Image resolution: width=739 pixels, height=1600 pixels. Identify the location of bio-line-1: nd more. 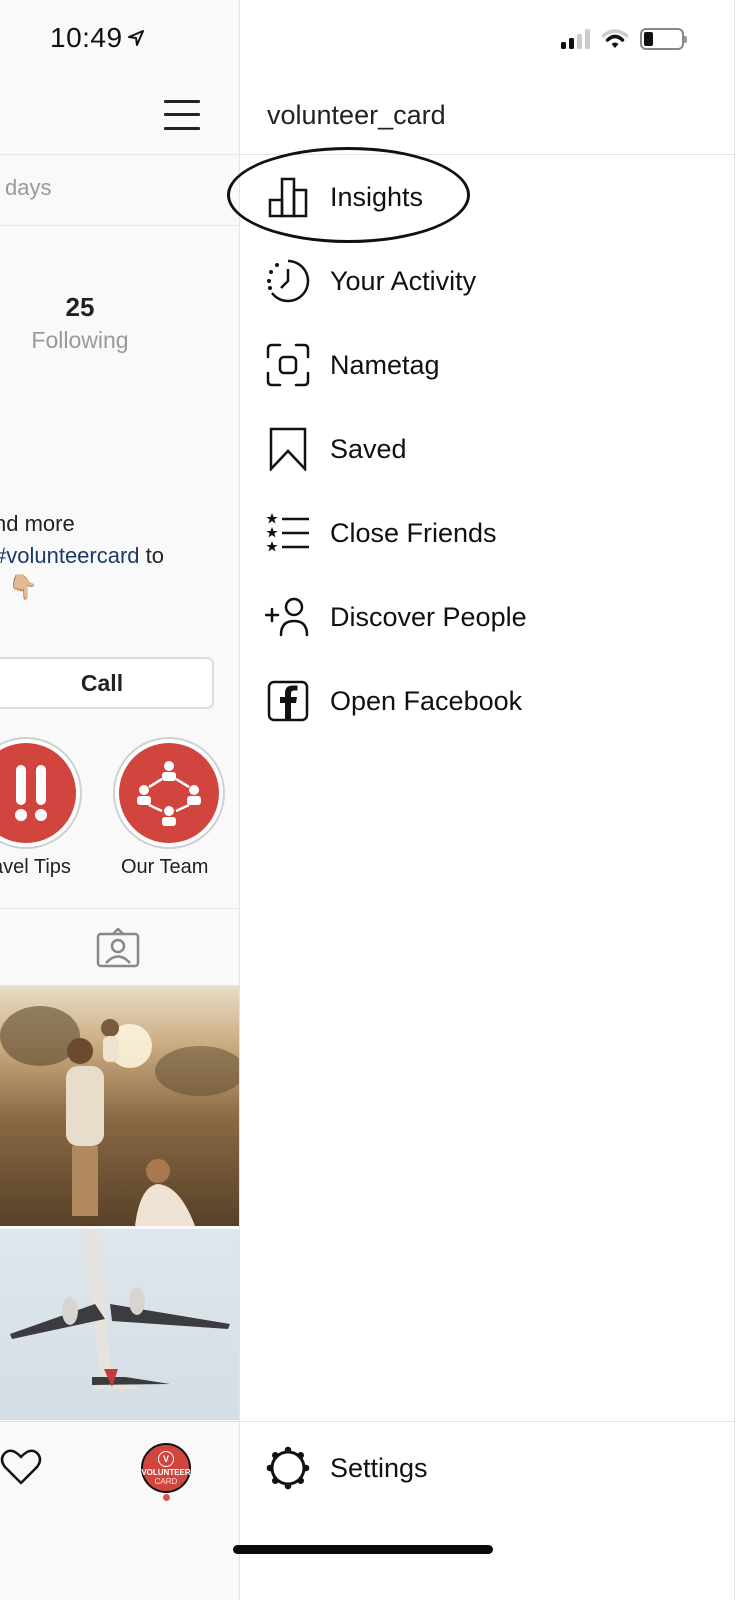
(37, 523).